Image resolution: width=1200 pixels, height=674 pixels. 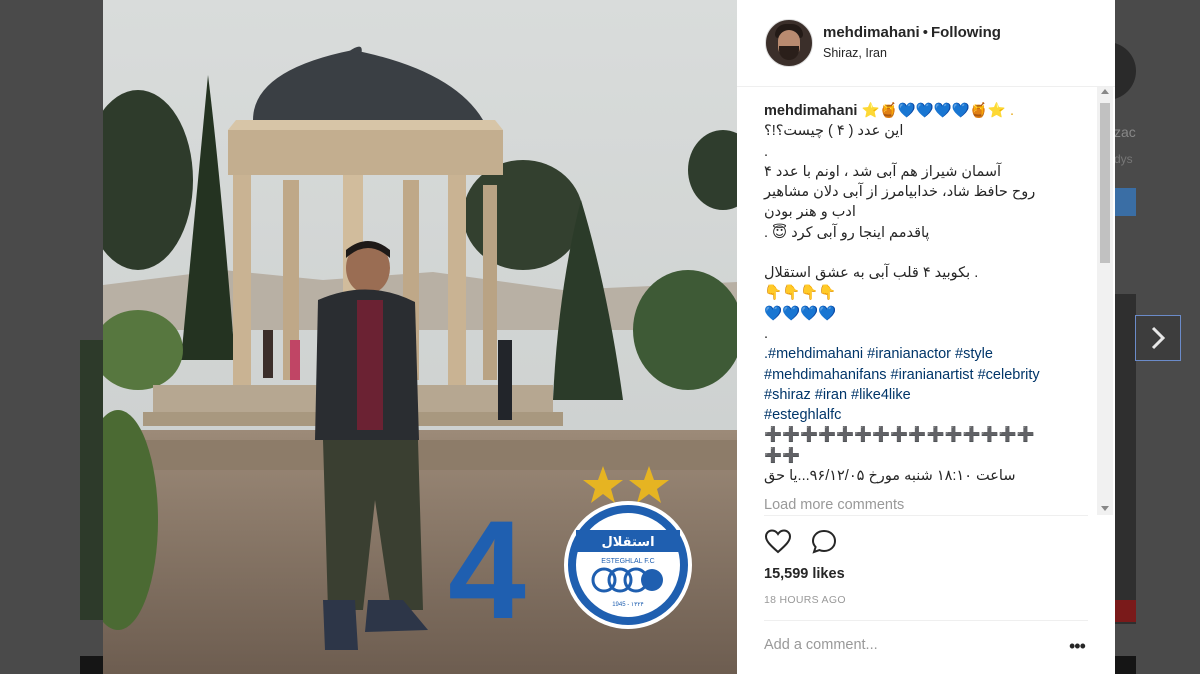 I want to click on caption-hearts: 💙💙💙💙, so click(x=800, y=313).